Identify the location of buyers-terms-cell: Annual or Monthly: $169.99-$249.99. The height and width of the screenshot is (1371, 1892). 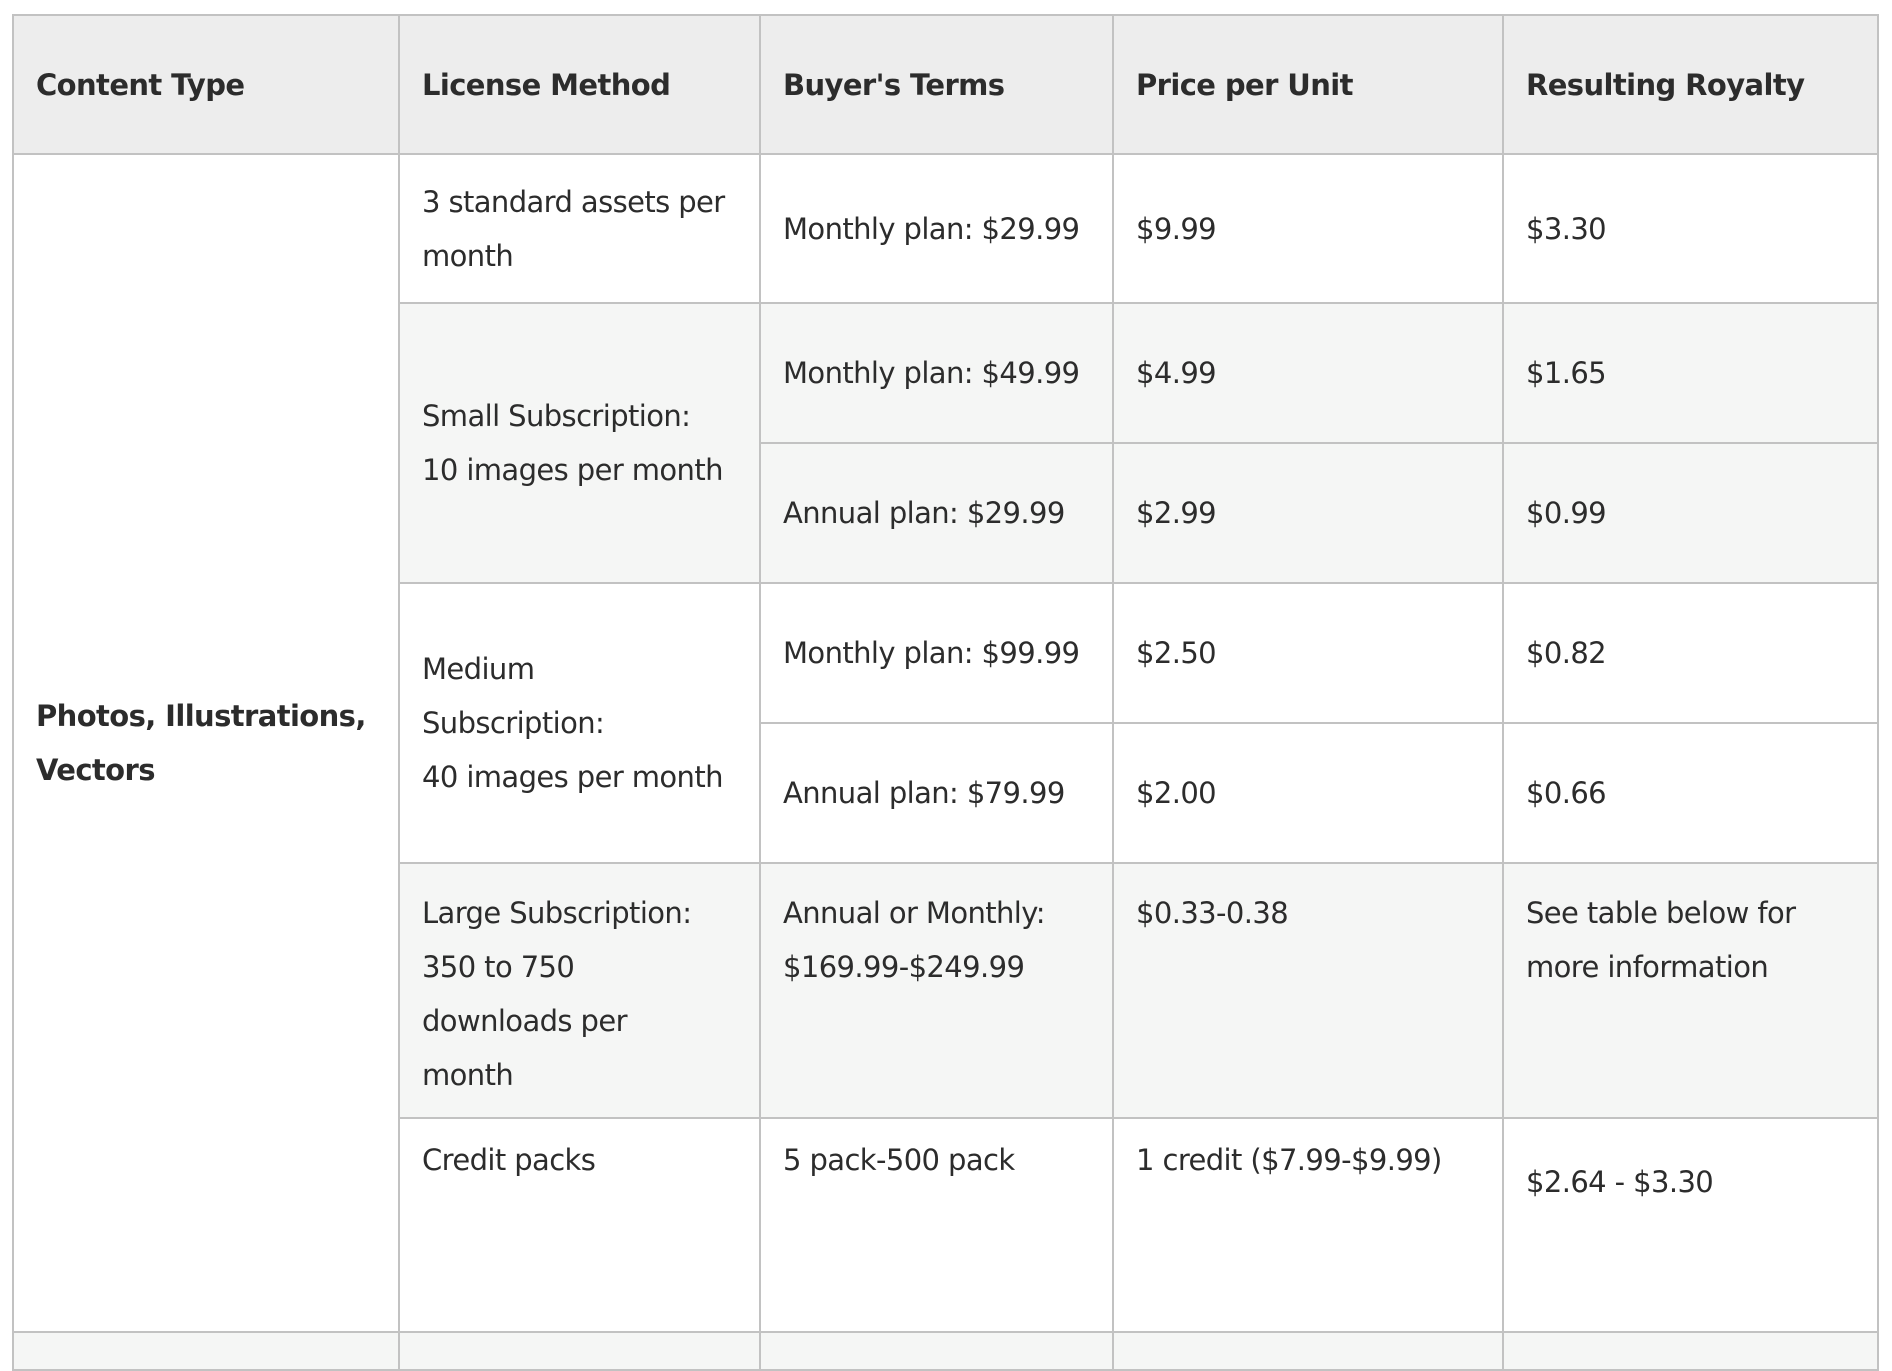
(936, 990).